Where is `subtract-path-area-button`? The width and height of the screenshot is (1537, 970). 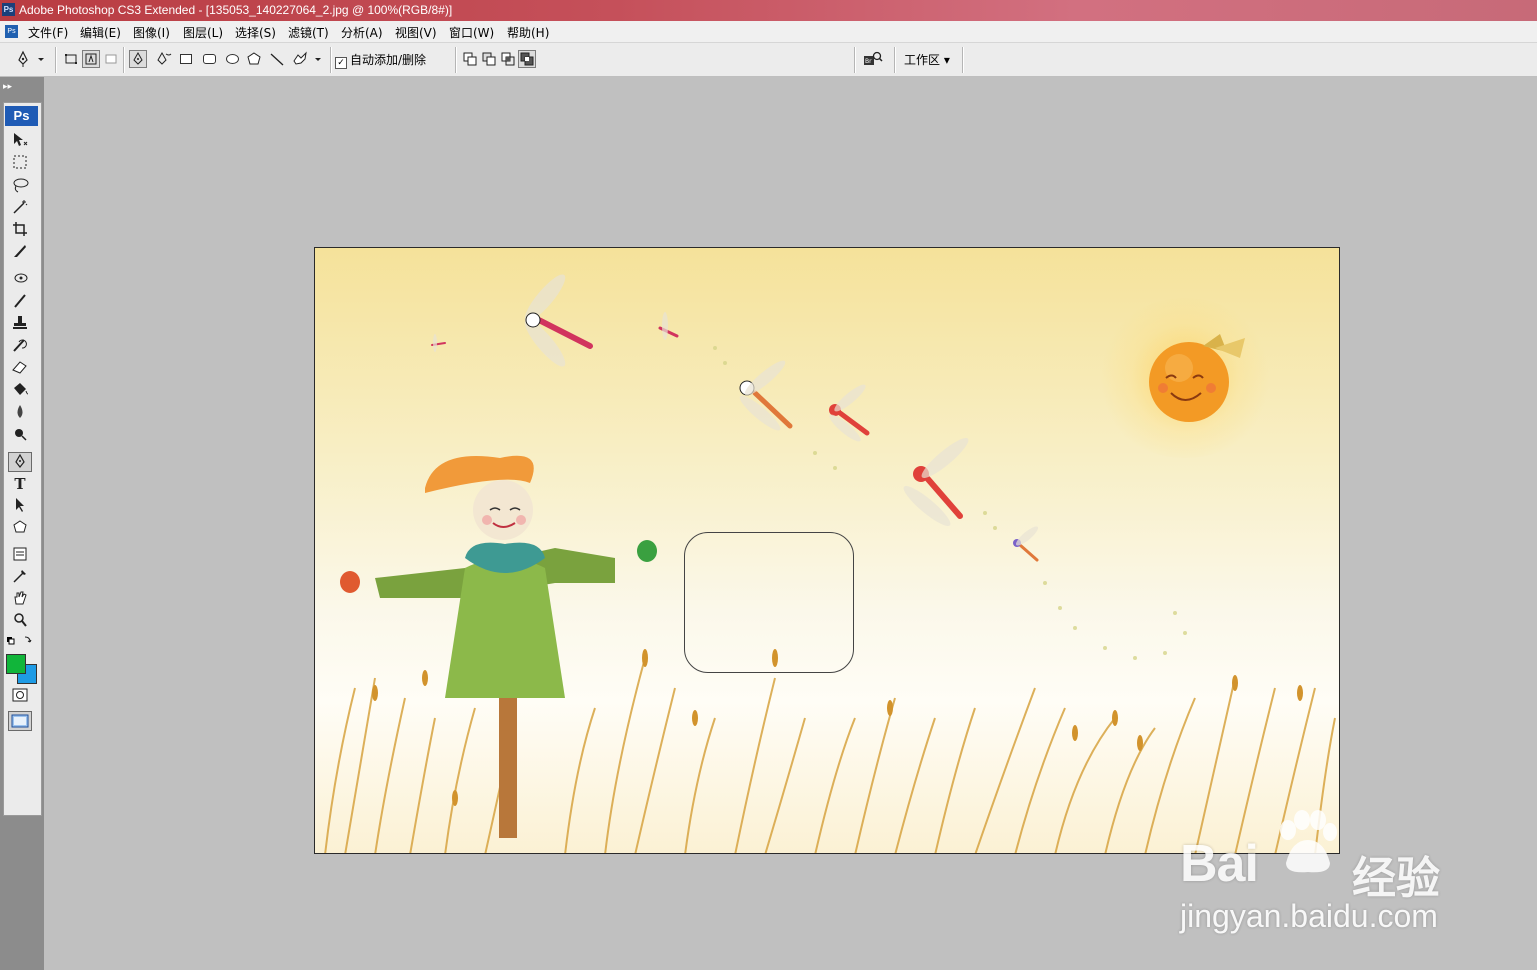 subtract-path-area-button is located at coordinates (489, 59).